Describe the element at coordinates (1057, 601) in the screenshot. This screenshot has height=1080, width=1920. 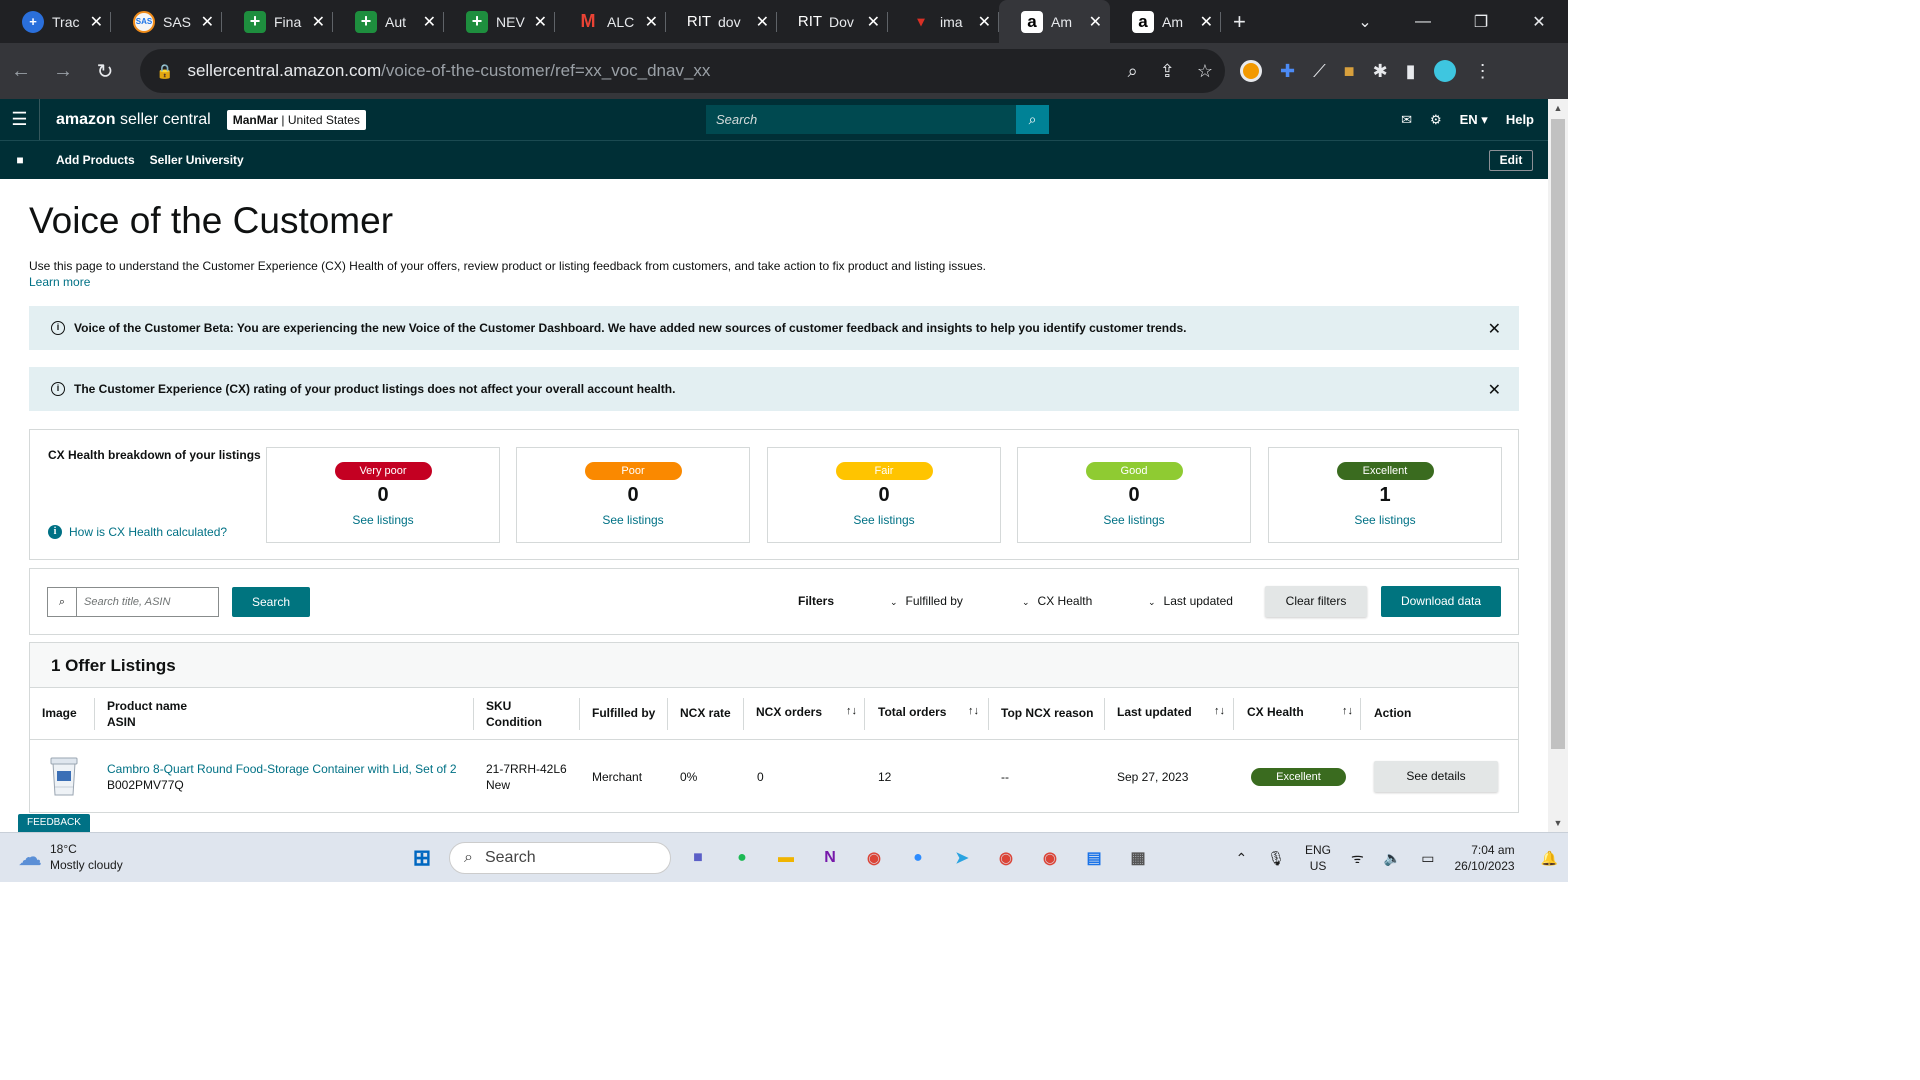
I see `cx-health-dropdown: ⌄ CX Health` at that location.